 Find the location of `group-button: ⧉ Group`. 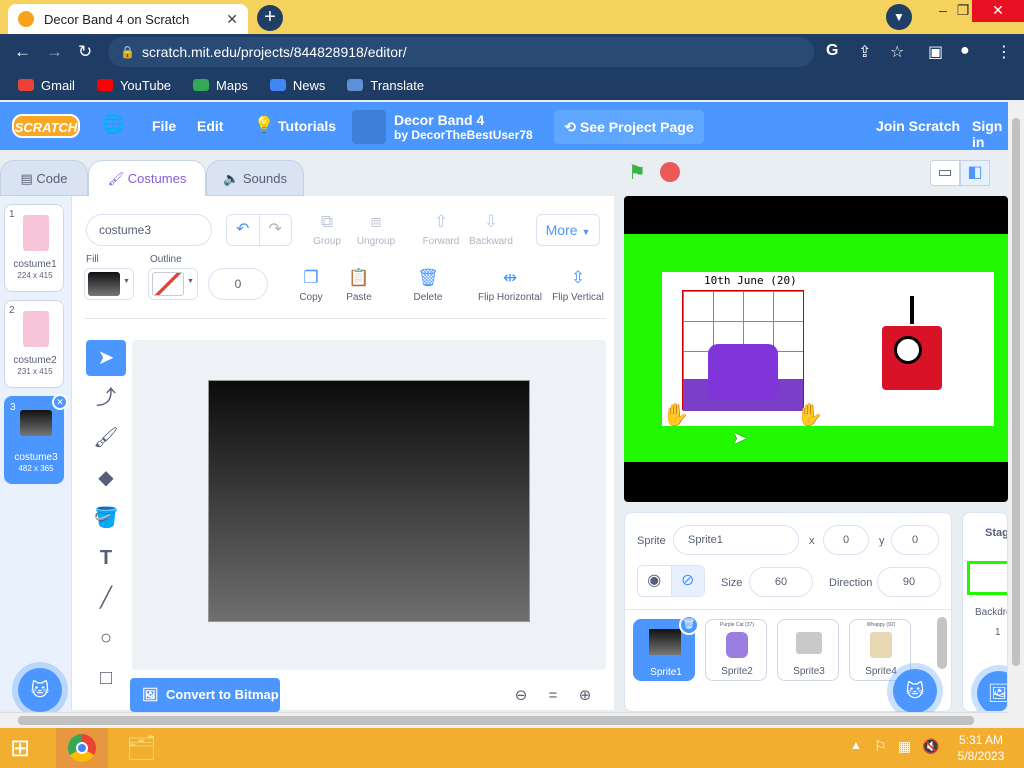

group-button: ⧉ Group is located at coordinates (327, 229).